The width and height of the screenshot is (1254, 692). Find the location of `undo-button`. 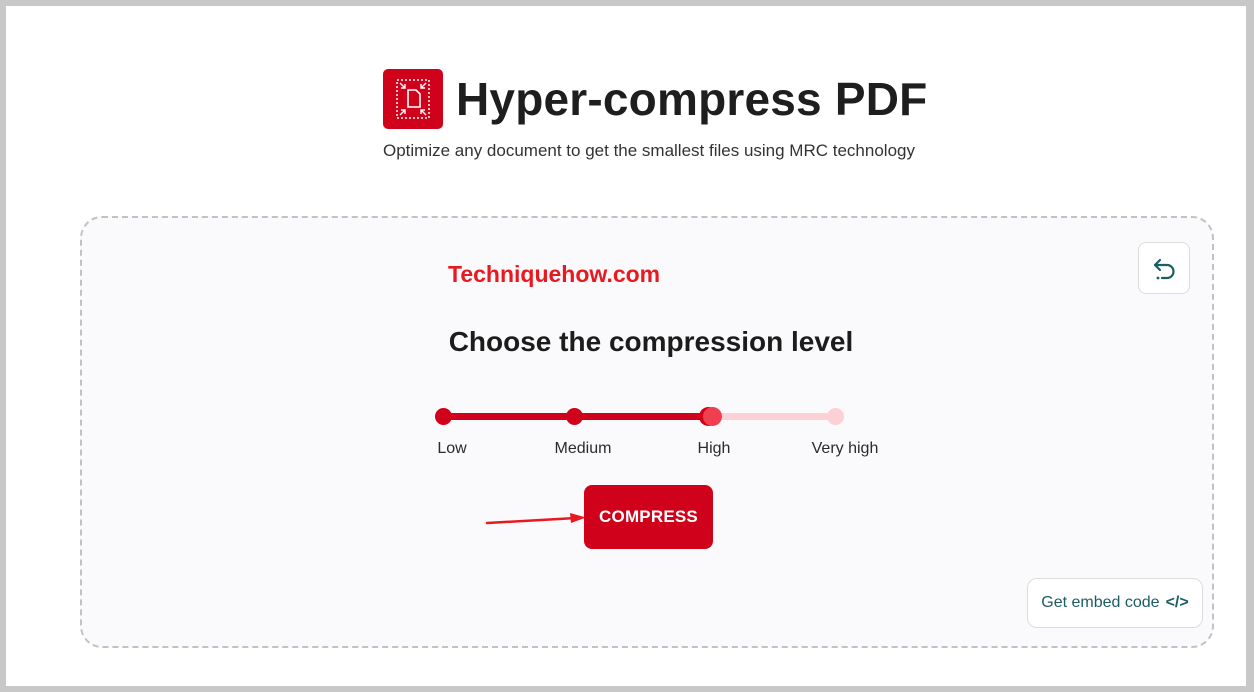

undo-button is located at coordinates (1164, 268).